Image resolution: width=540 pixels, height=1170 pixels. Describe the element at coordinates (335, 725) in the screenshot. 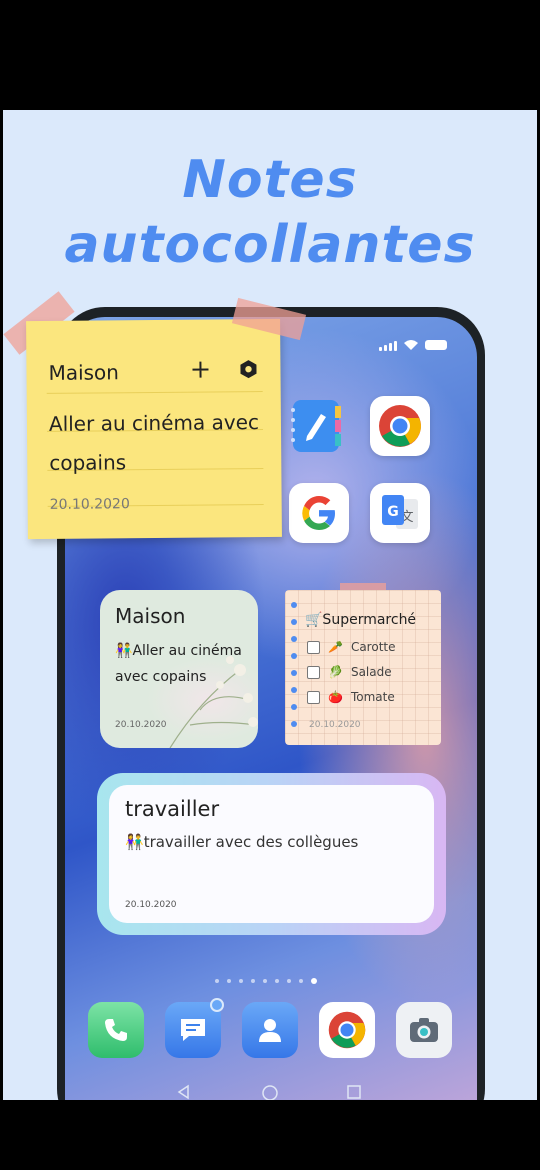

I see `list-date: 20.10.2020` at that location.